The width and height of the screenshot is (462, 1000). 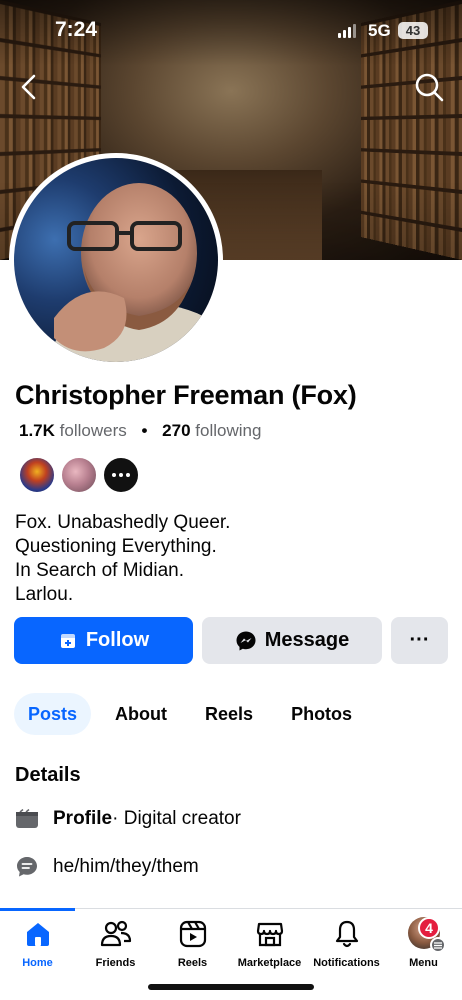 I want to click on home-icon, so click(x=38, y=929).